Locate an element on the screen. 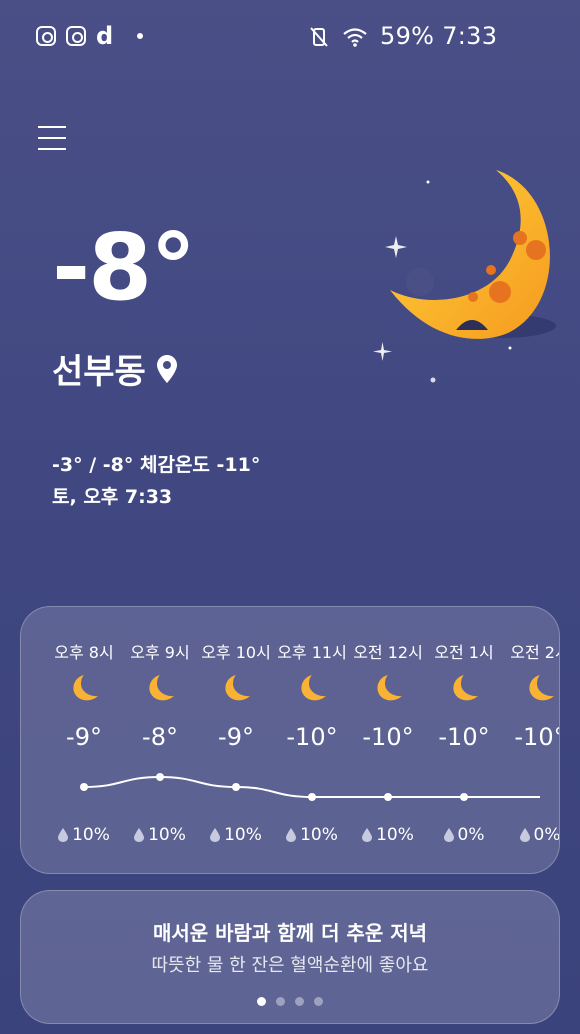 This screenshot has height=1034, width=580. status-readout: 59% 7:33 is located at coordinates (438, 36).